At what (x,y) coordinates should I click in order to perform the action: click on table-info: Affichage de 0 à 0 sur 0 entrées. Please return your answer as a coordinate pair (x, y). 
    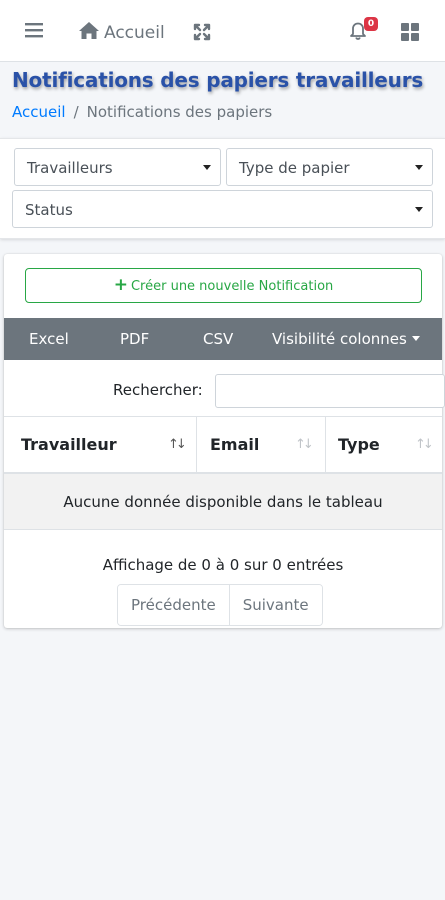
    Looking at the image, I should click on (223, 565).